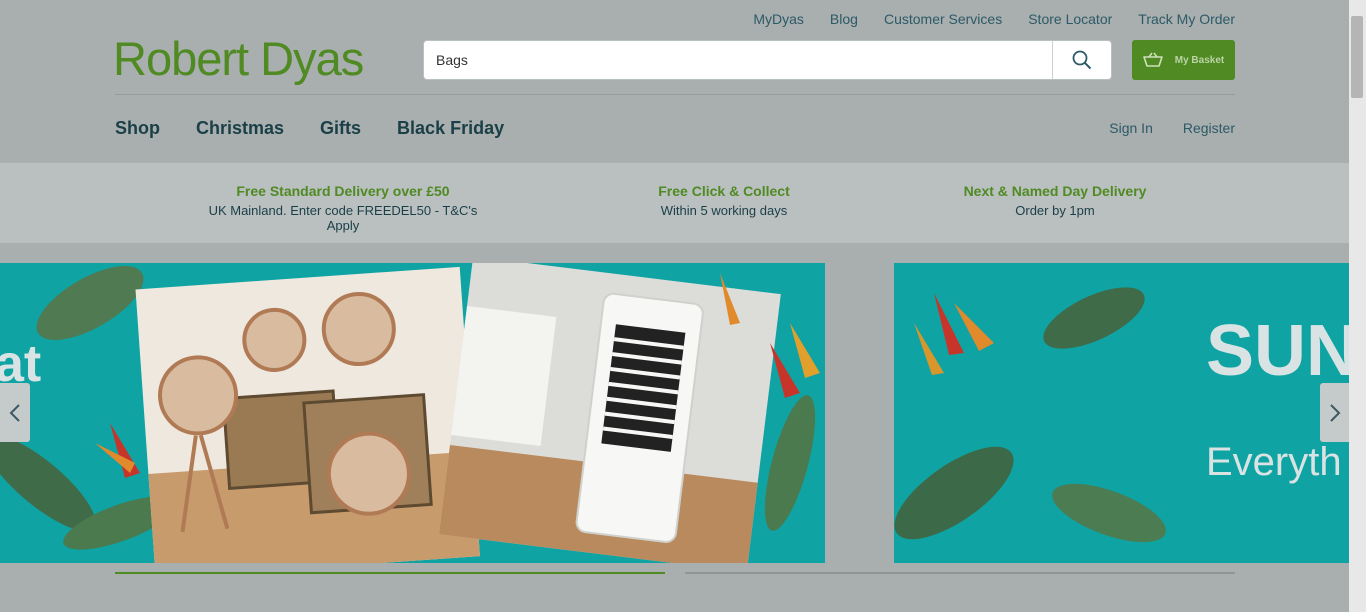 The height and width of the screenshot is (612, 1366). What do you see at coordinates (238, 58) in the screenshot?
I see `logo: Robert Dyas` at bounding box center [238, 58].